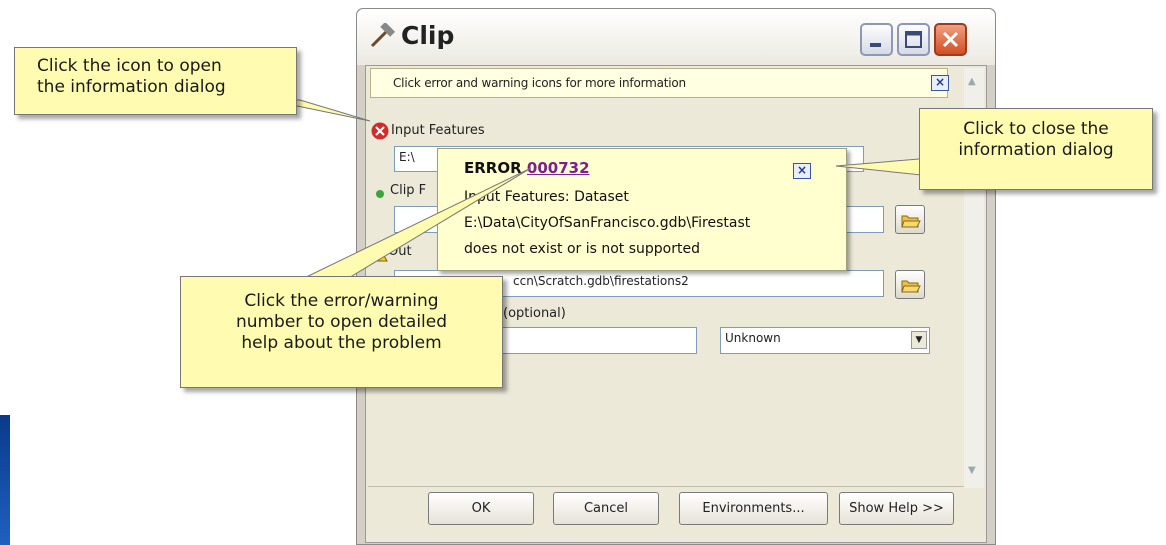 Image resolution: width=1166 pixels, height=545 pixels. I want to click on callout-line: Click to close the, so click(1036, 129).